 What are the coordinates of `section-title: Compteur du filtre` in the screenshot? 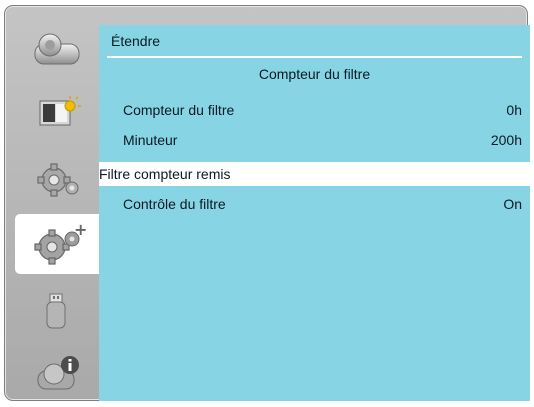 It's located at (314, 74).